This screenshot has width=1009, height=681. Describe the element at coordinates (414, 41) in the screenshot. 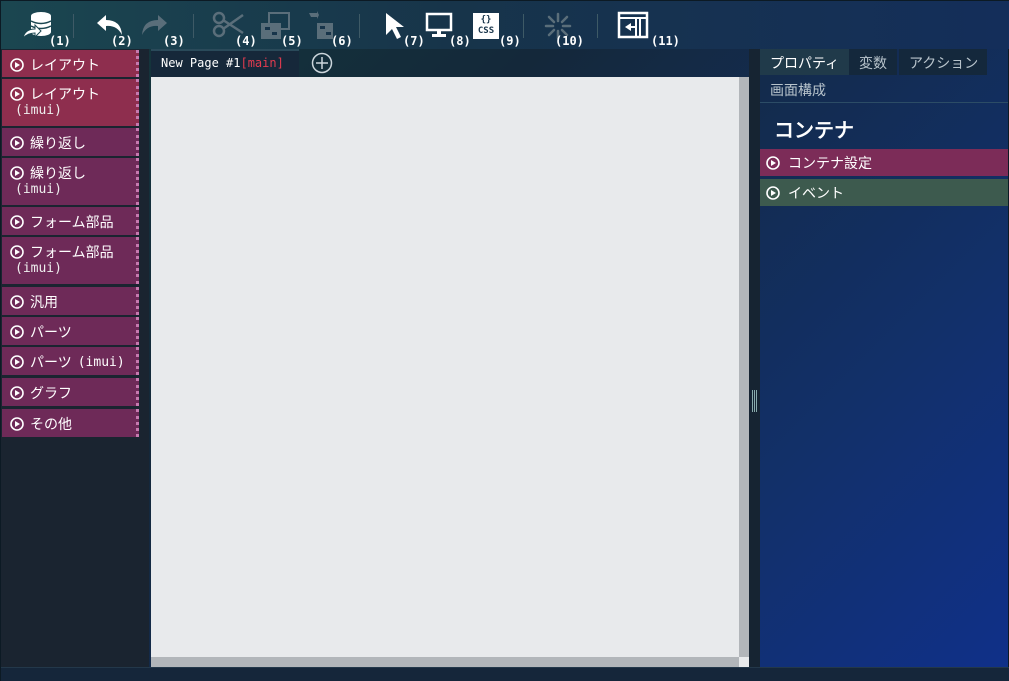

I see `toolbar-number: (7)` at that location.